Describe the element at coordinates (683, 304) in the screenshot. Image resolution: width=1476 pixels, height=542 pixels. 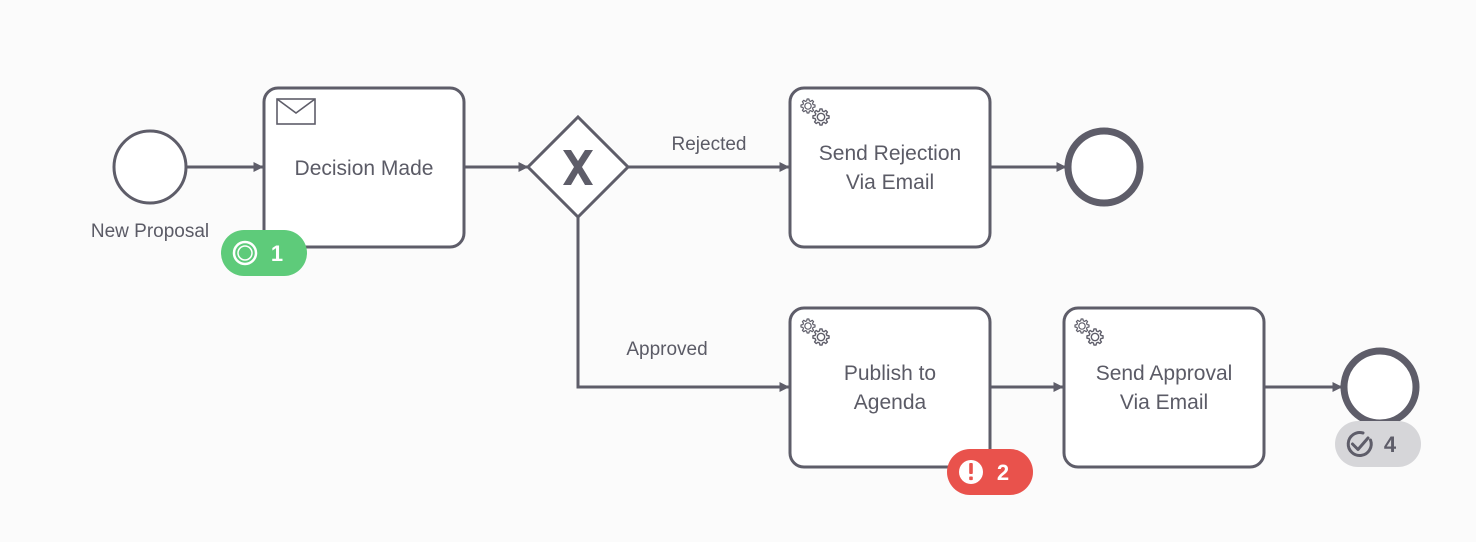
I see `flow-approved` at that location.